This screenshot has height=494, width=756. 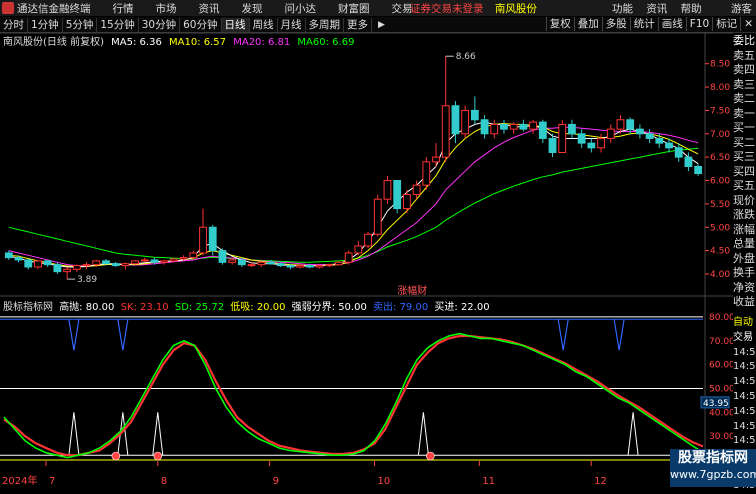 I want to click on order-book-panel: 委比 卖五 卖四 卖三 卖二 卖一 买一 买二 买三 买四 买五 现价 涨跌 涨幅 总量 外盘 换手 净资 收益, so click(x=744, y=172).